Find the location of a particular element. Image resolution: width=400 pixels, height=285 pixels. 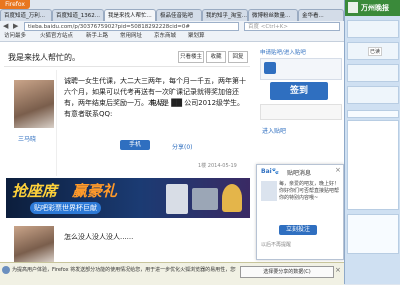

tieba-logo-icon is located at coordinates (270, 68).